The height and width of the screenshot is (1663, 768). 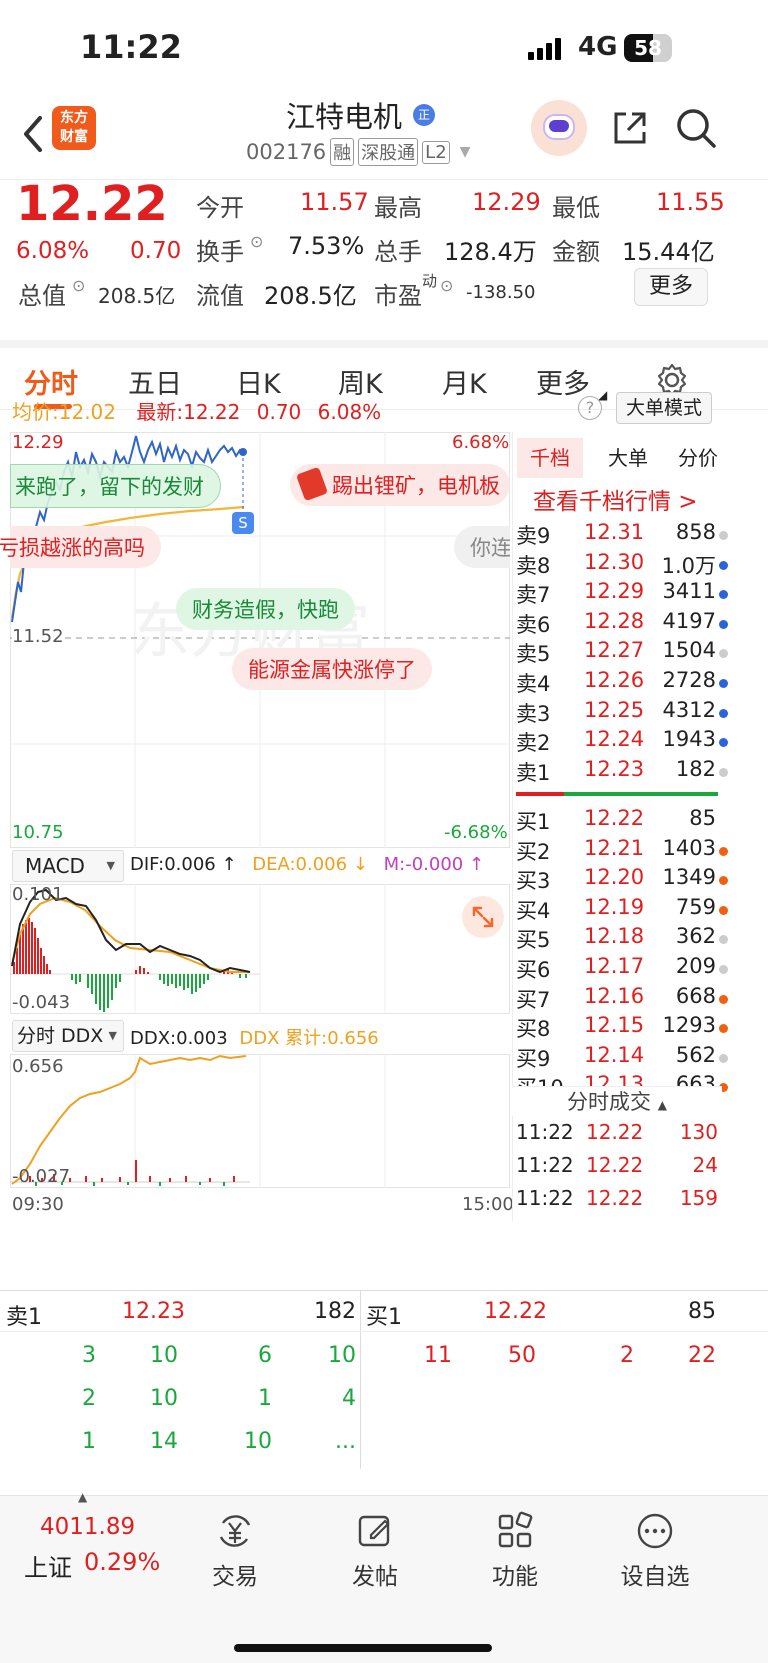 What do you see at coordinates (689, 709) in the screenshot?
I see `ask-volume: 4312` at bounding box center [689, 709].